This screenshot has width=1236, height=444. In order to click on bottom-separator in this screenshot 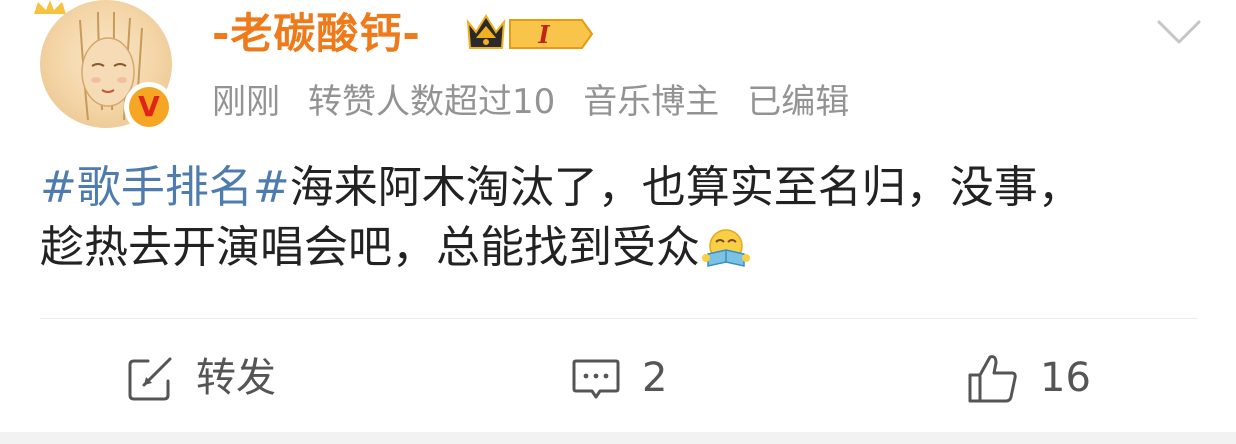, I will do `click(618, 438)`.